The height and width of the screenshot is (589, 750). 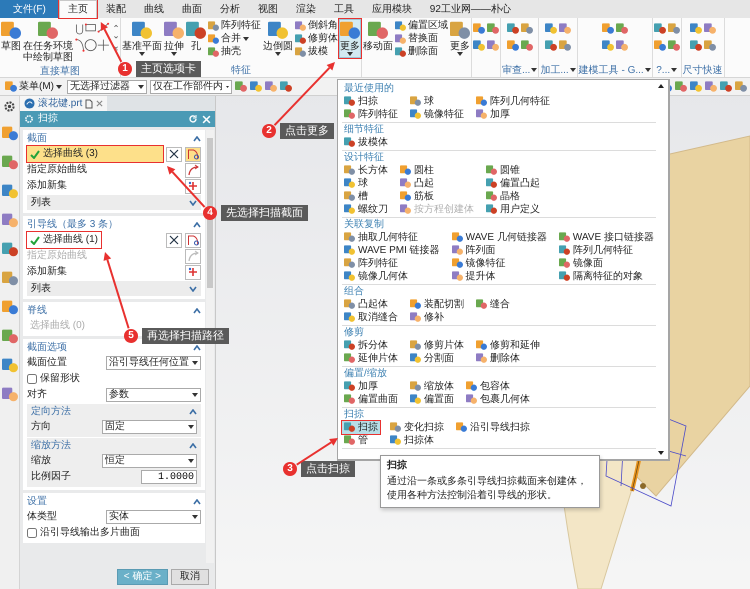 What do you see at coordinates (513, 170) in the screenshot?
I see `menu-item: 圆锥` at bounding box center [513, 170].